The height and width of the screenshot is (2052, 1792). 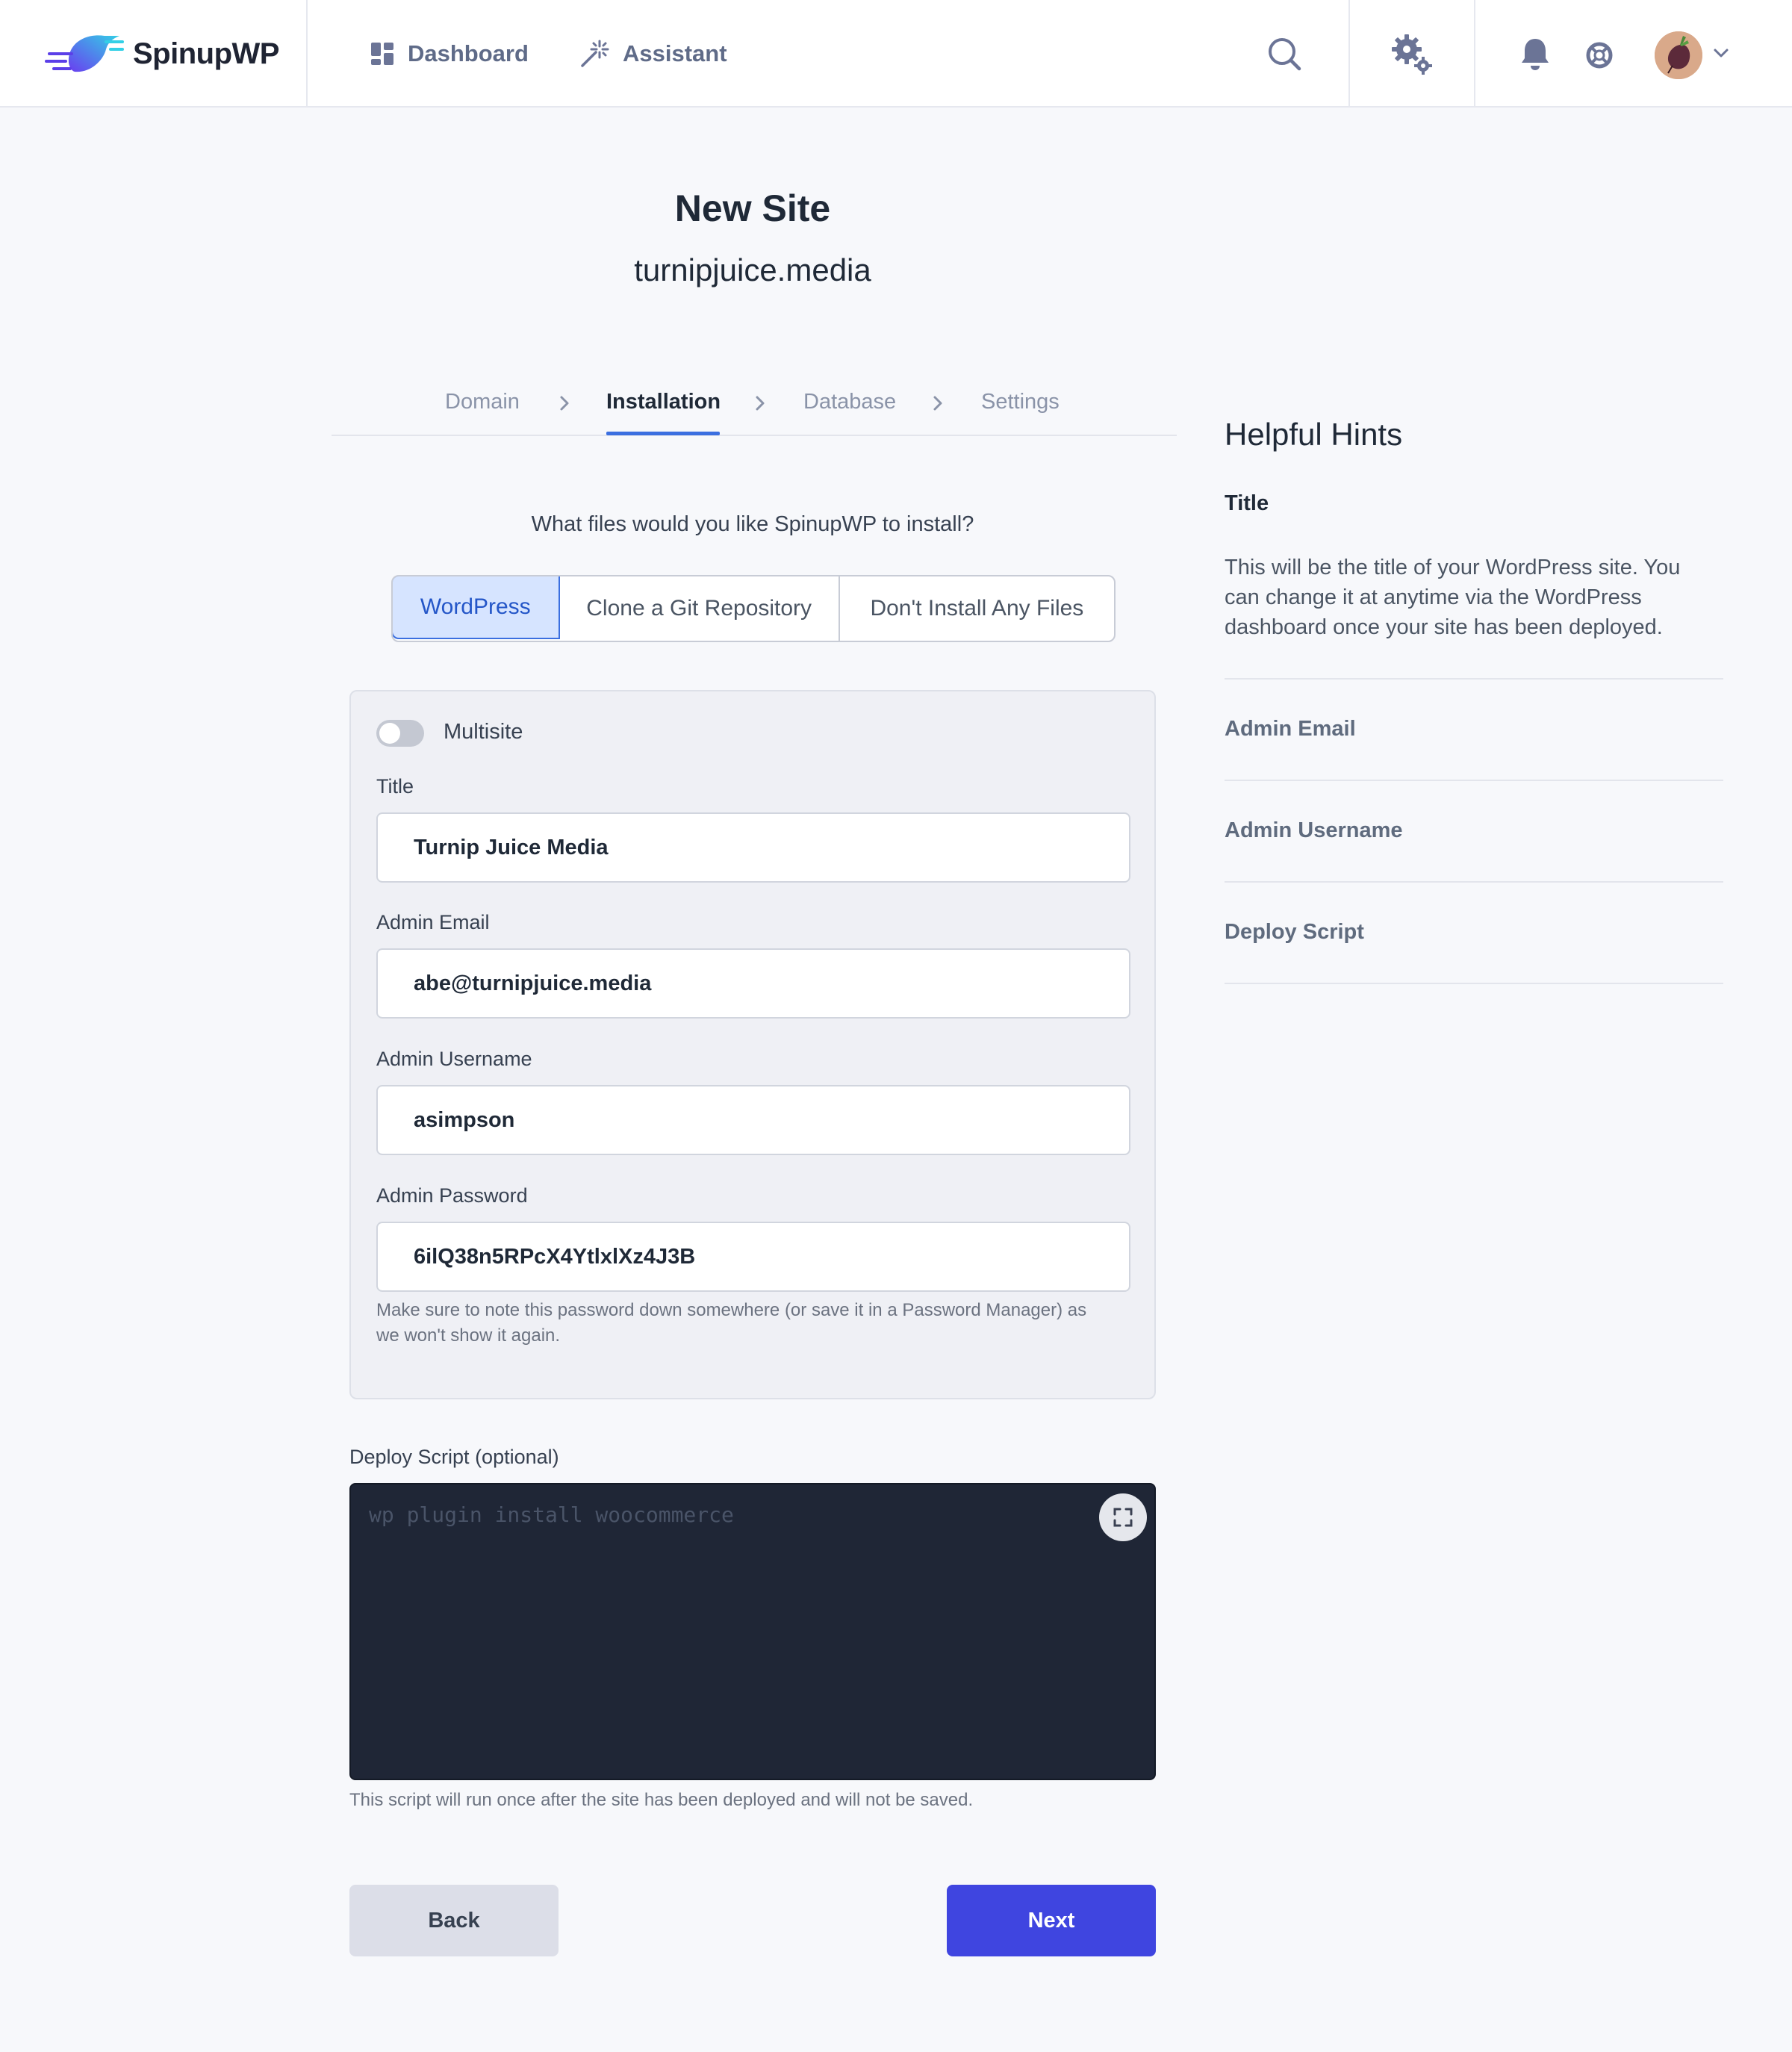 I want to click on nav-assistant: Assistant, so click(x=653, y=54).